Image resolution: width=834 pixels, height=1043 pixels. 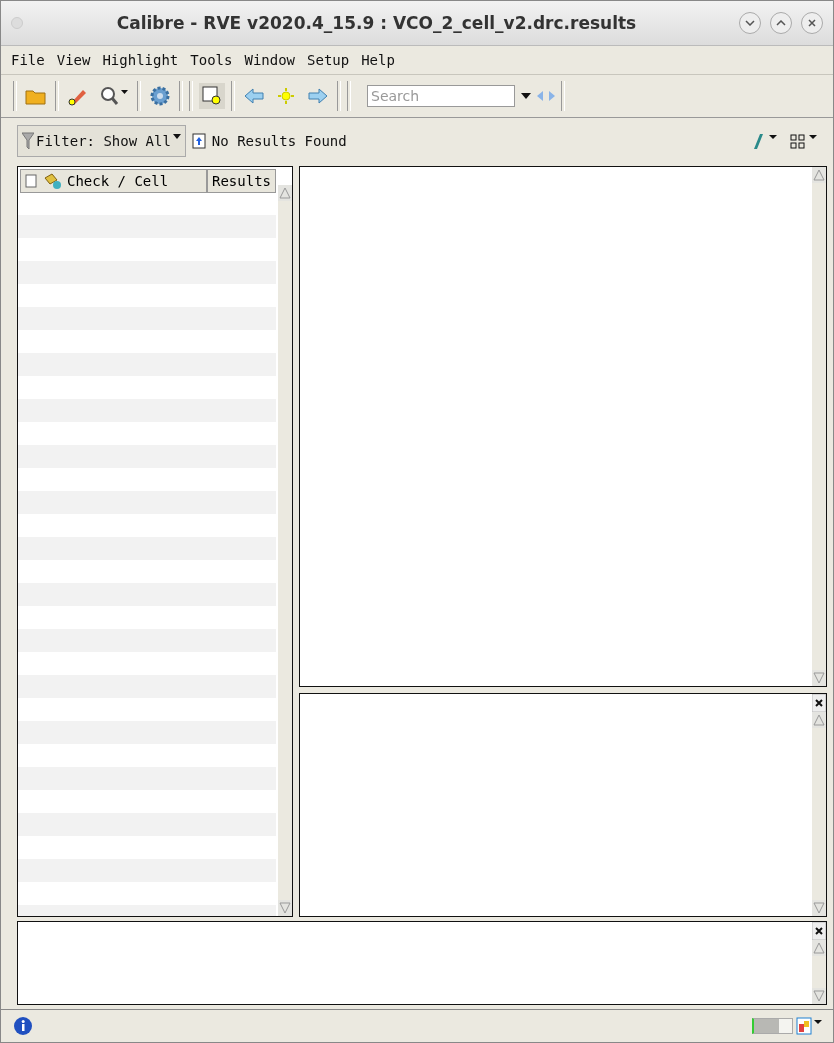 What do you see at coordinates (74, 60) in the screenshot?
I see `menu-item: View` at bounding box center [74, 60].